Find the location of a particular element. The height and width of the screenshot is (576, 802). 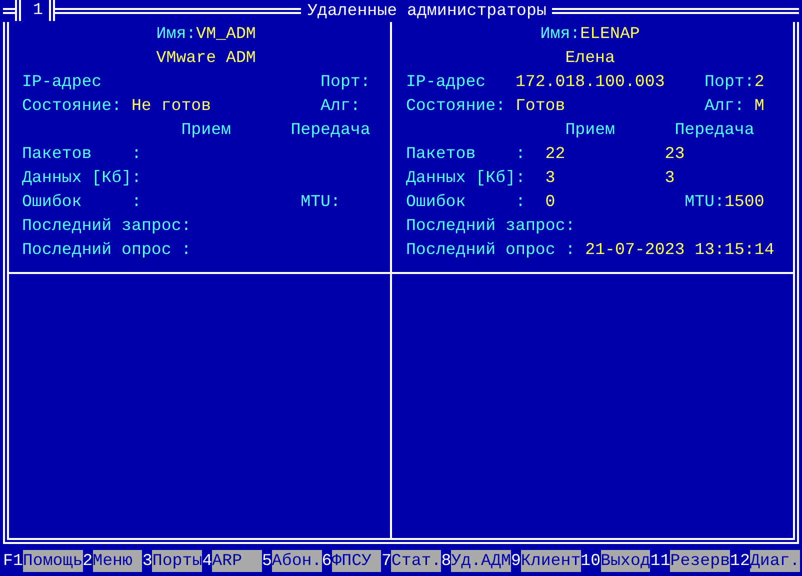

ip-address-value: 172.018.100.003 is located at coordinates (590, 82).